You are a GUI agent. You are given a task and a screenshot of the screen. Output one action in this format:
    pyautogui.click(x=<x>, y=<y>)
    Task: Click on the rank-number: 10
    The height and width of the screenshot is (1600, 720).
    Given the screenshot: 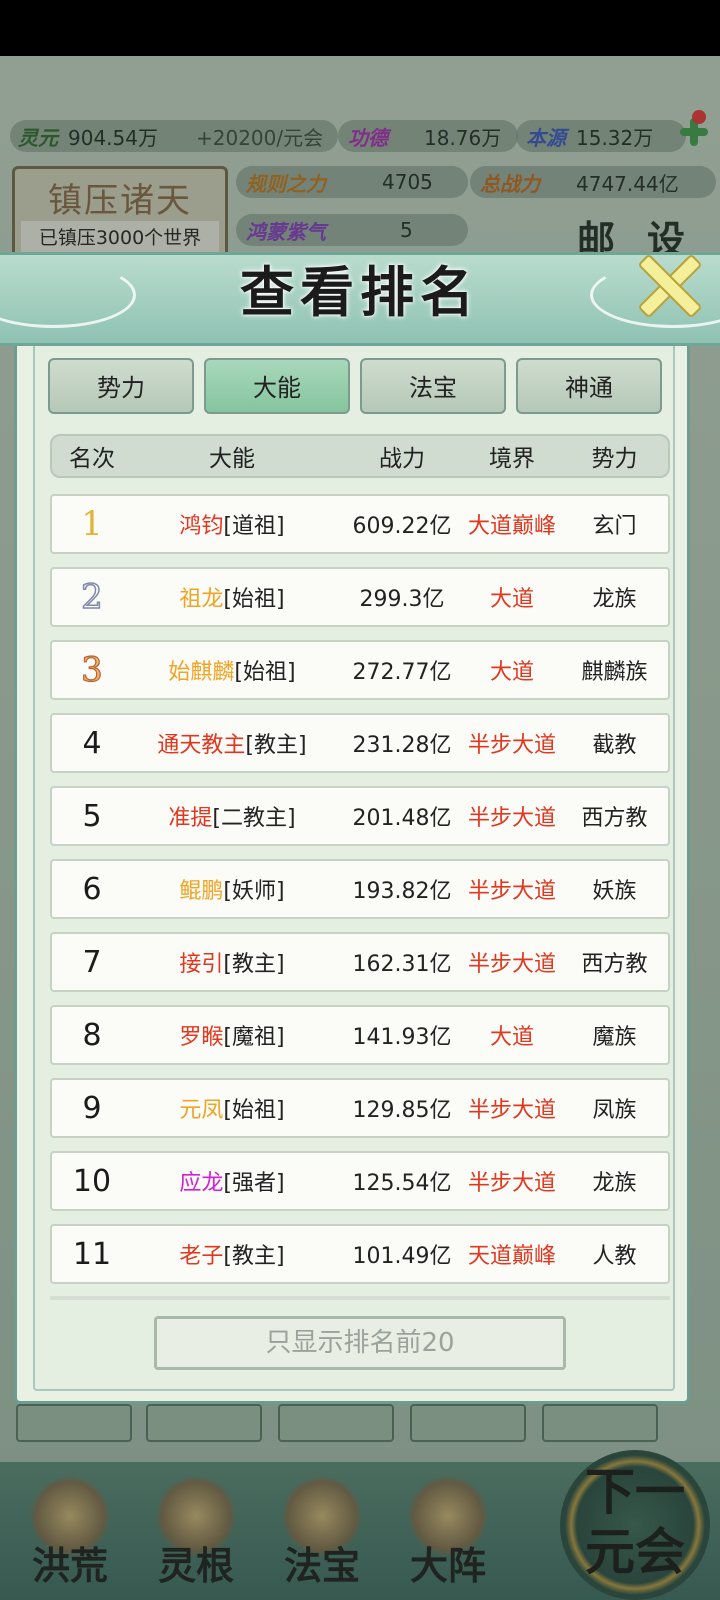 What is the action you would take?
    pyautogui.click(x=92, y=1181)
    